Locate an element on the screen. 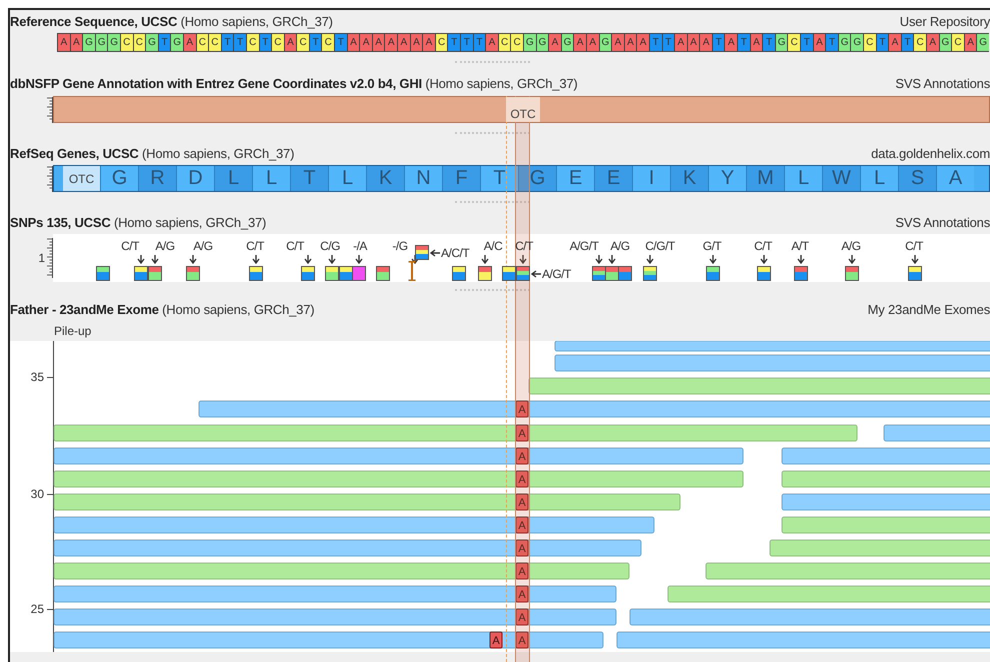 The height and width of the screenshot is (662, 990). amino-acid-cell: N is located at coordinates (423, 178).